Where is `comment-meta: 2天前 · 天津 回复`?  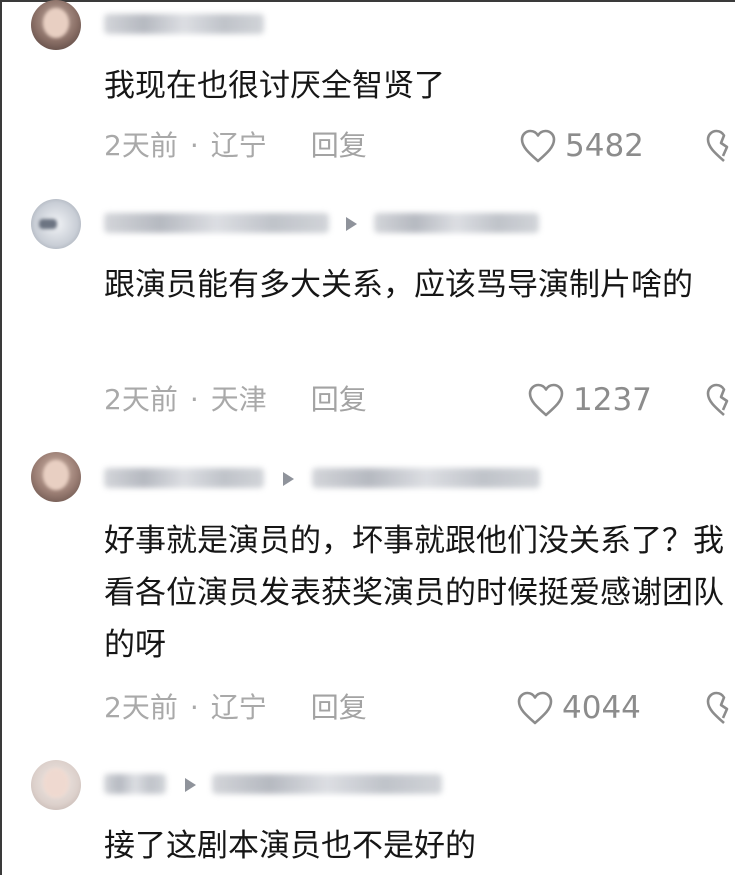
comment-meta: 2天前 · 天津 回复 is located at coordinates (235, 400).